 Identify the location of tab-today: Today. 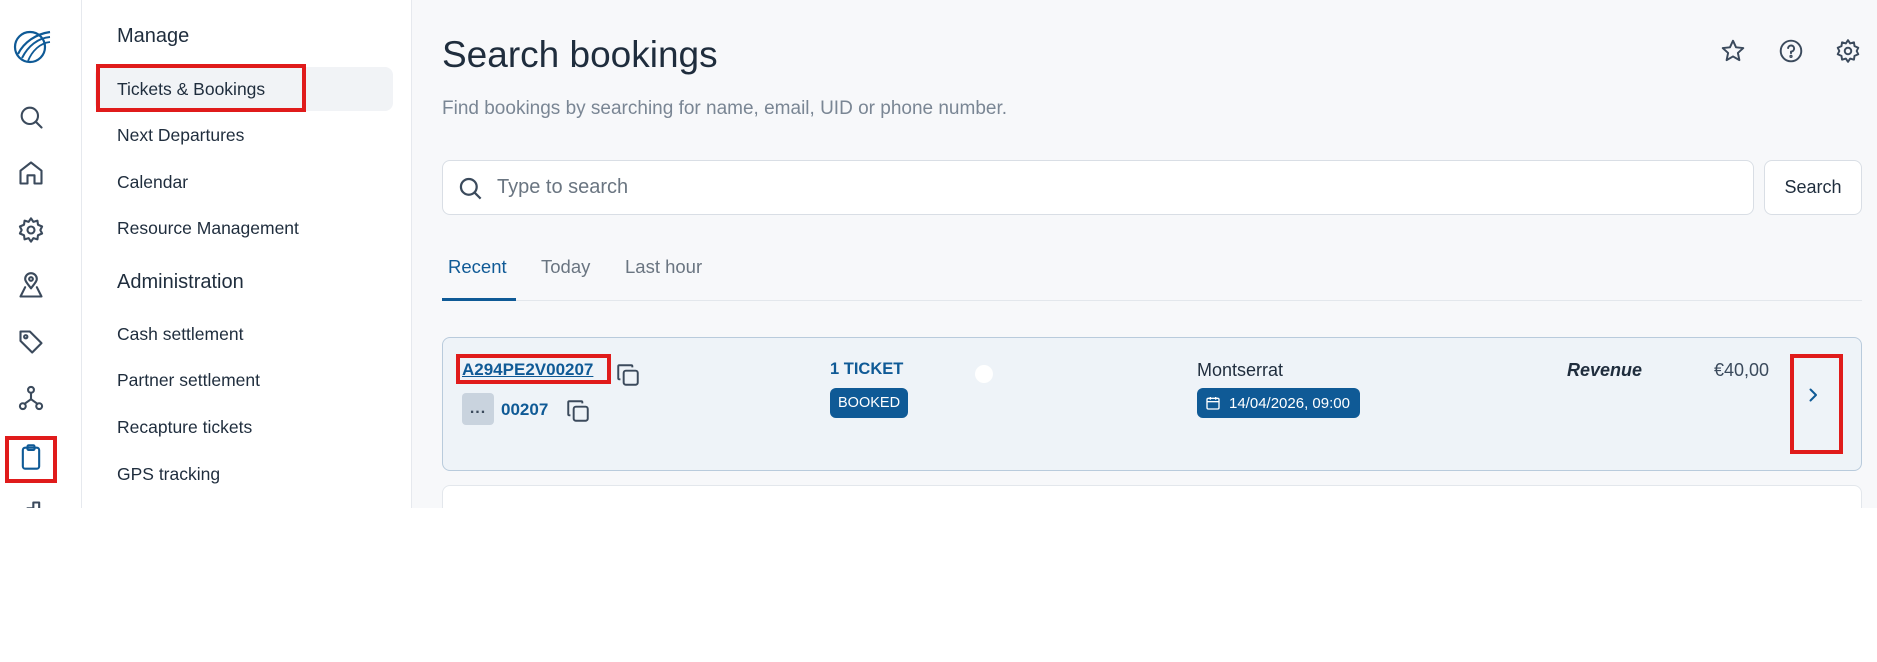
(565, 267).